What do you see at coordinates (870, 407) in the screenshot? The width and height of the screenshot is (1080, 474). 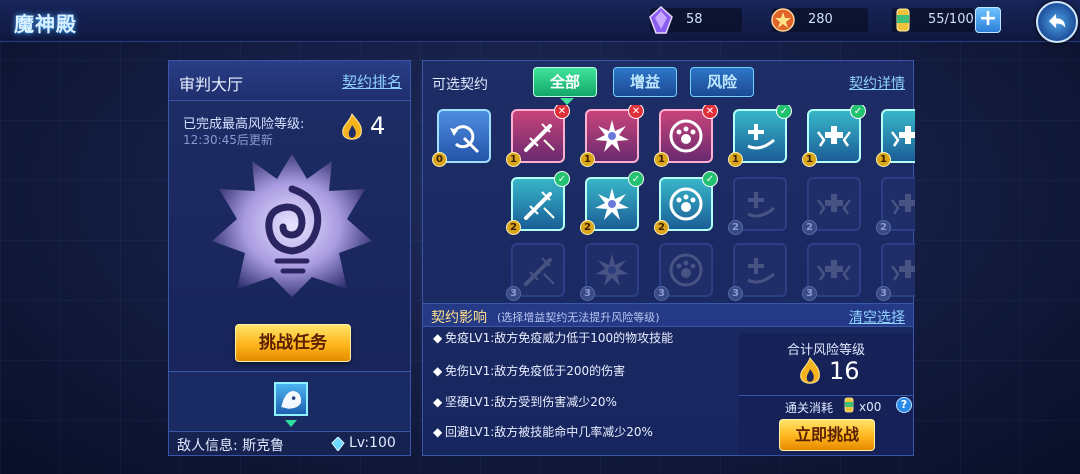 I see `clear-cost-value: x00` at bounding box center [870, 407].